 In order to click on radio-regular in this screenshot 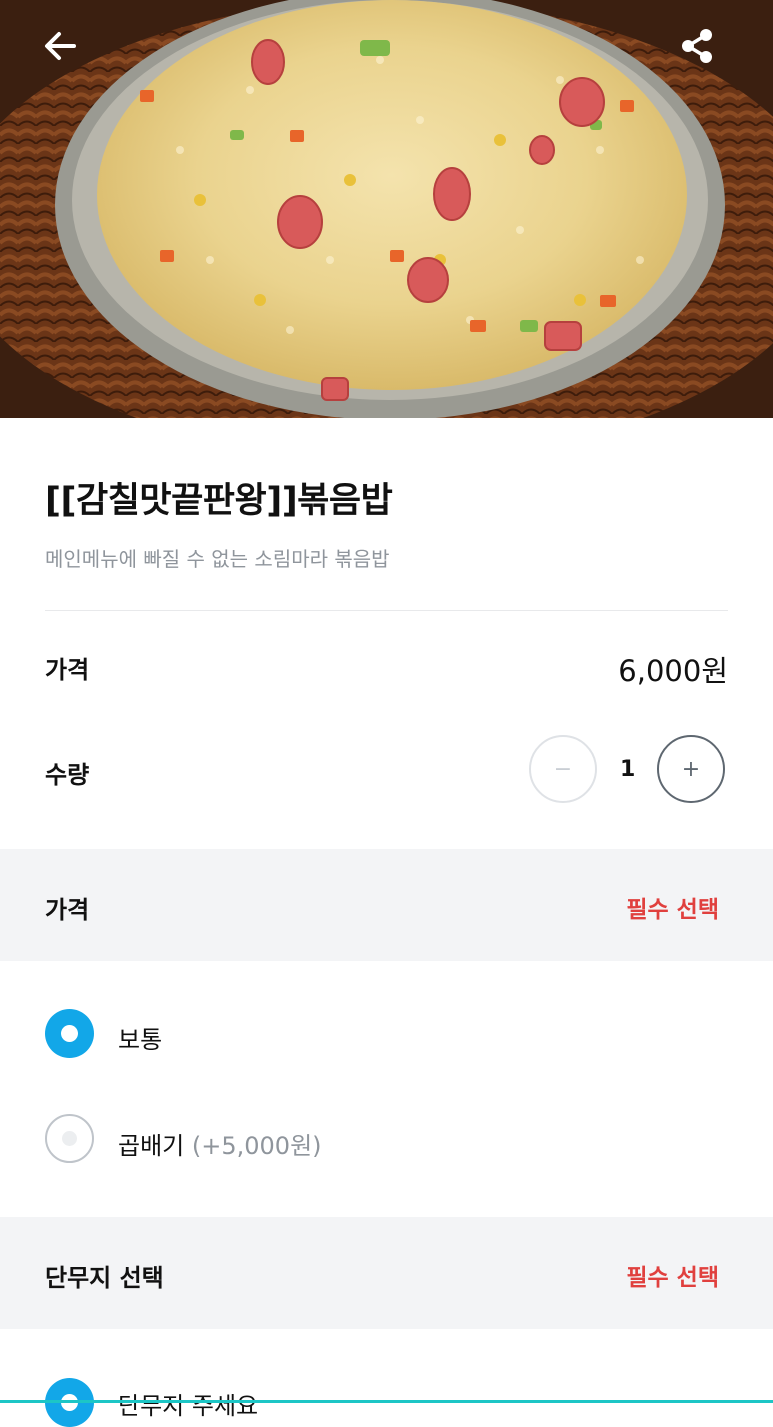, I will do `click(69, 1033)`.